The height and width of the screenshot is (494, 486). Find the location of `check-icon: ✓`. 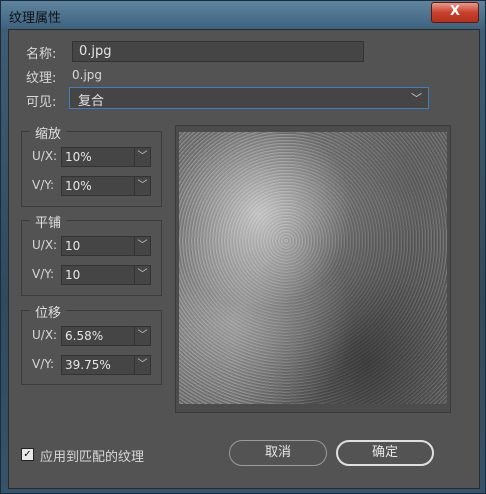

check-icon: ✓ is located at coordinates (27, 454).